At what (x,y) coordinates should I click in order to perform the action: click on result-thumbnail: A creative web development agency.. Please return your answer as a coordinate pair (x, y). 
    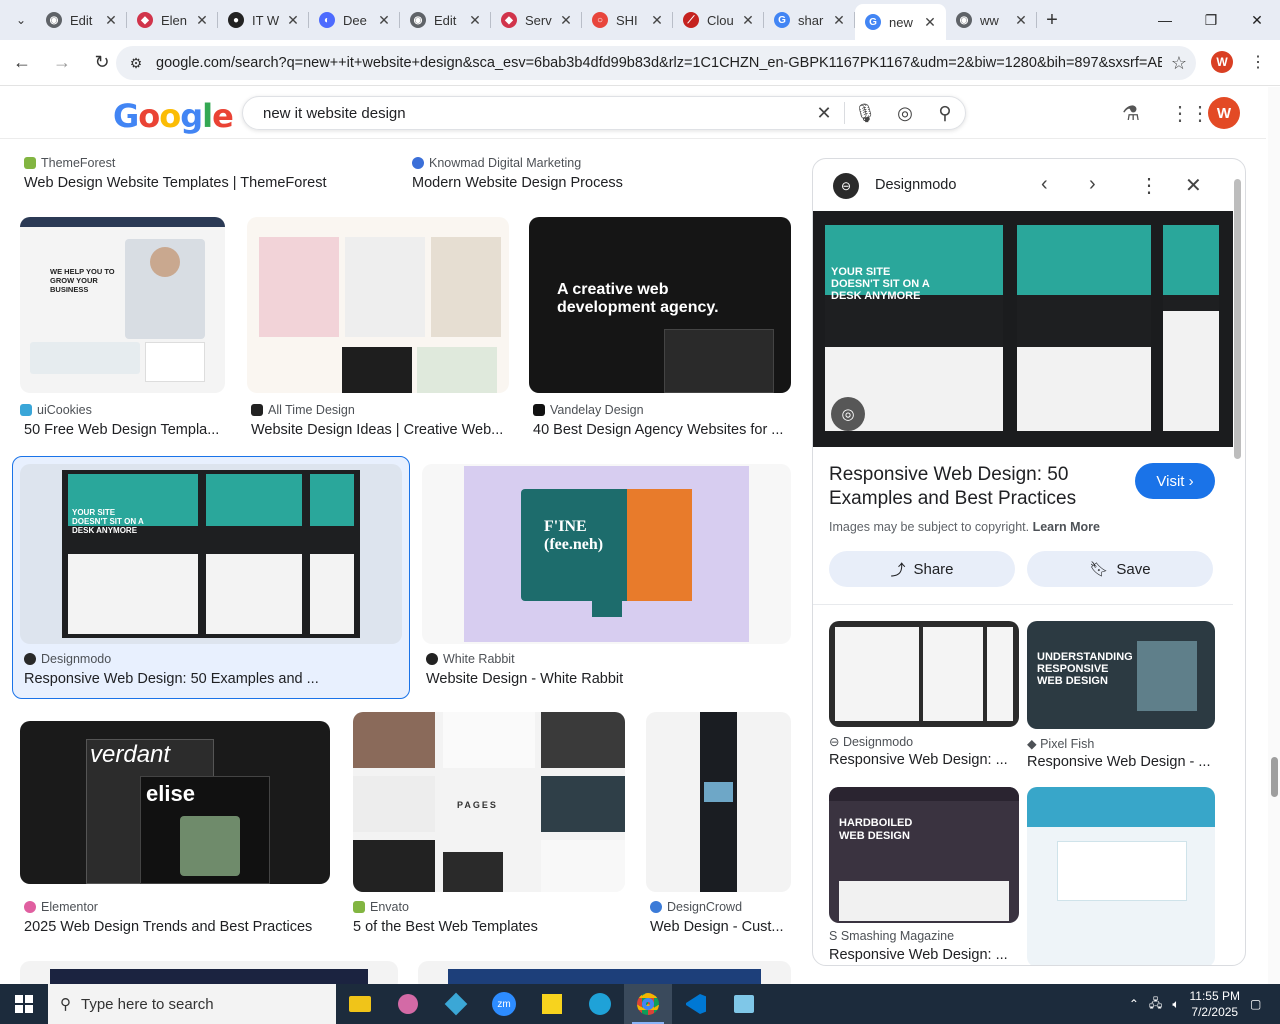
    Looking at the image, I should click on (660, 305).